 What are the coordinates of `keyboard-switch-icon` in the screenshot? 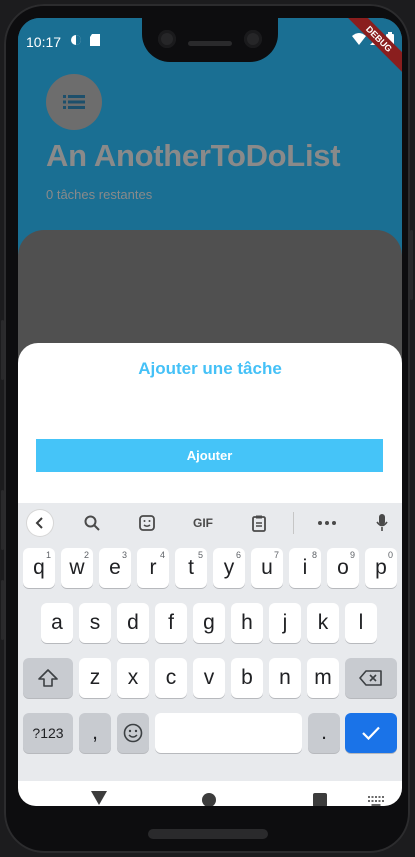 It's located at (376, 801).